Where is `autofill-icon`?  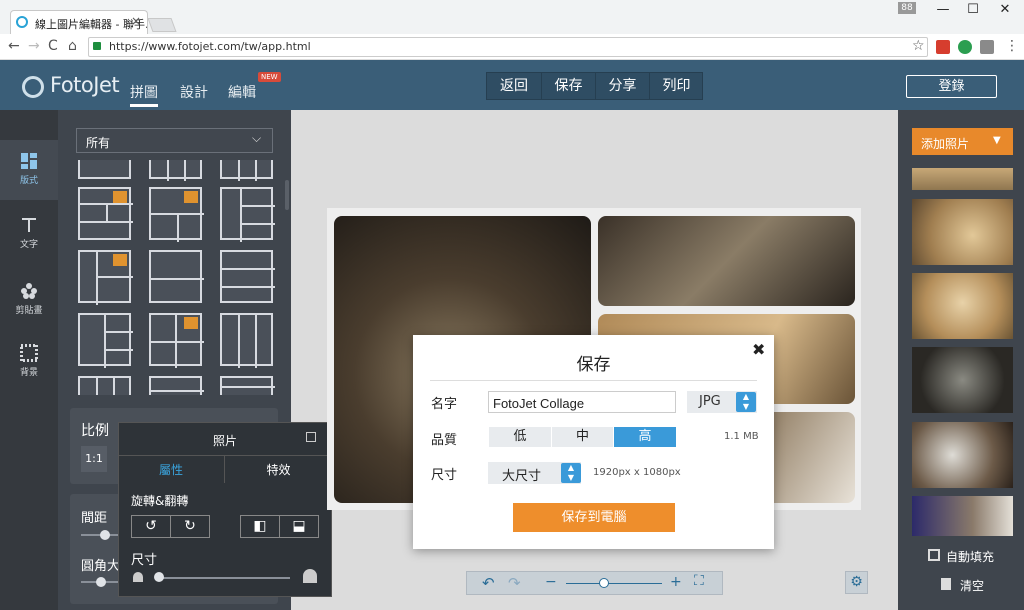 autofill-icon is located at coordinates (934, 555).